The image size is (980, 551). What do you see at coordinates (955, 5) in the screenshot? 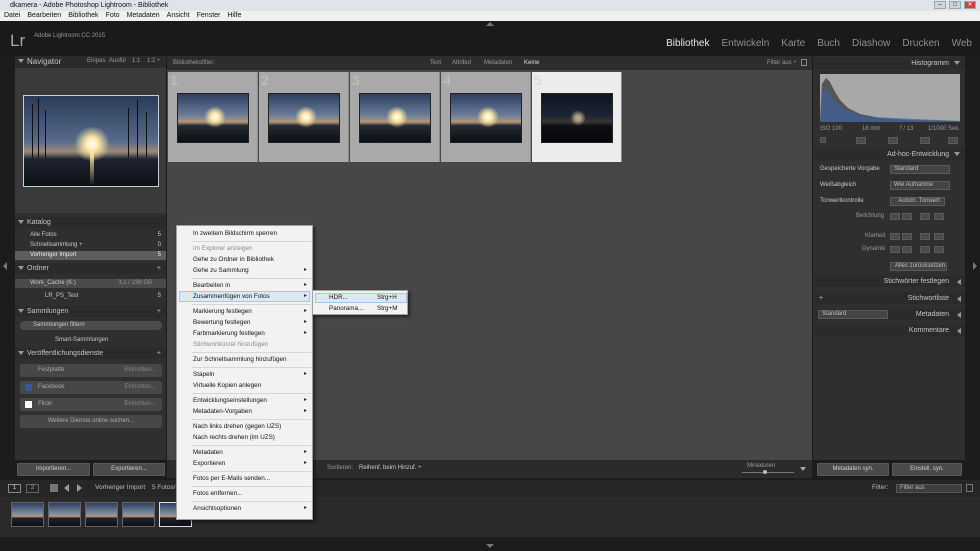
I see `maximize-button: □` at bounding box center [955, 5].